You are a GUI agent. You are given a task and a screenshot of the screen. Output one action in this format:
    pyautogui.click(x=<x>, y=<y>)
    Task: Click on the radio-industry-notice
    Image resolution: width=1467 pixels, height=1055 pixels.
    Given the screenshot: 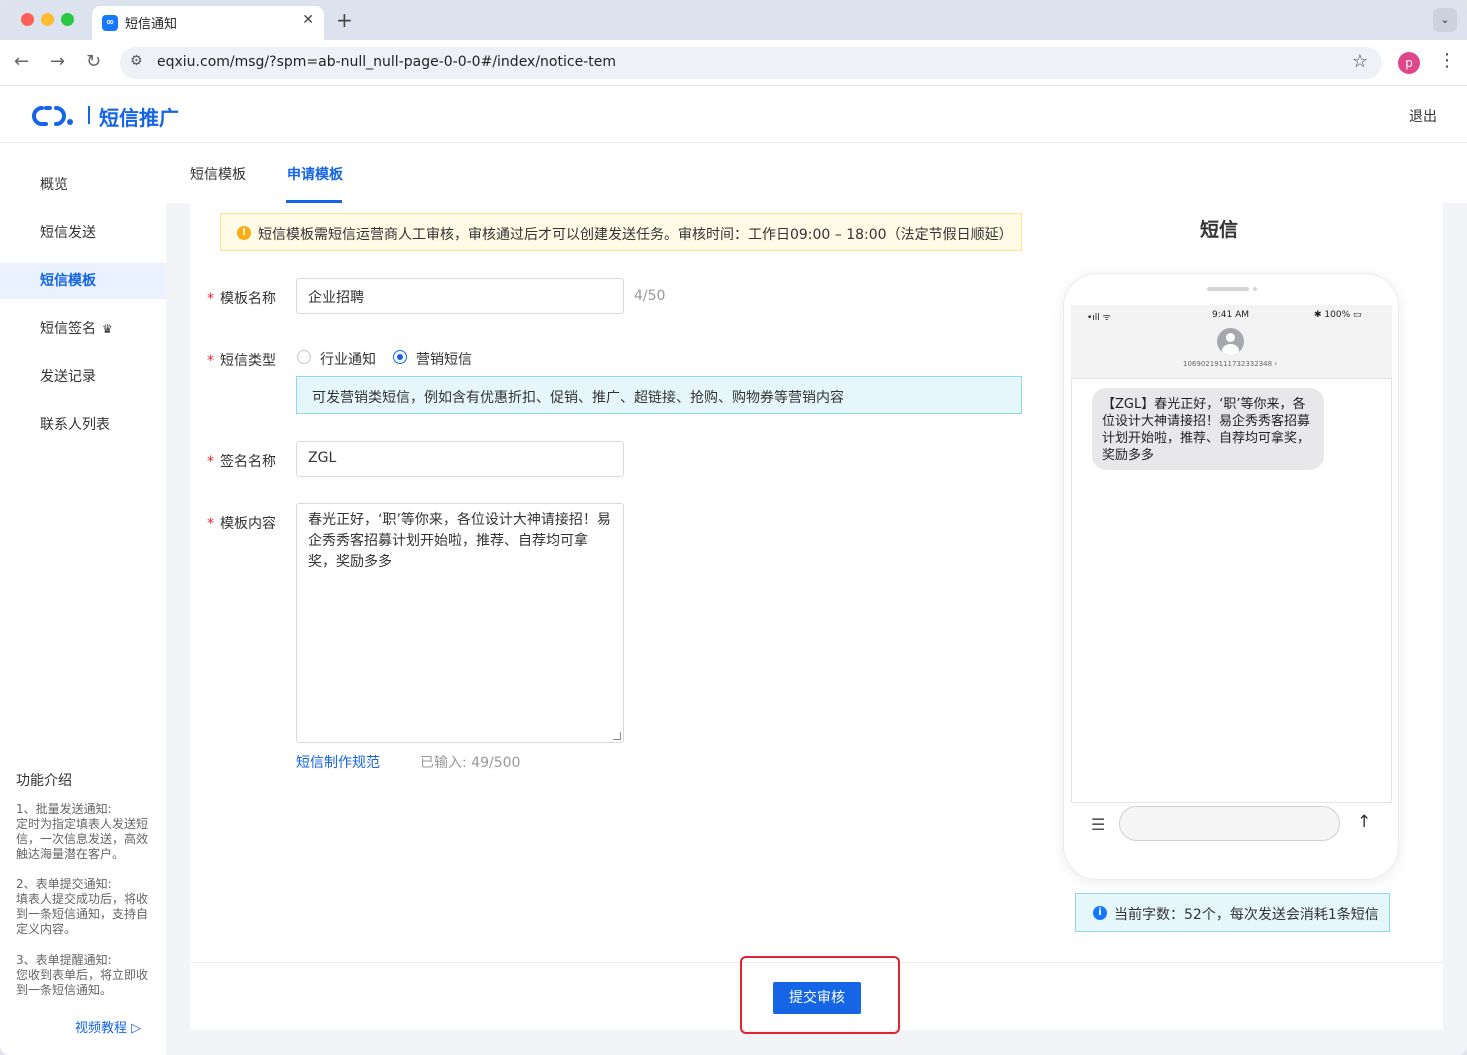 What is the action you would take?
    pyautogui.click(x=304, y=357)
    